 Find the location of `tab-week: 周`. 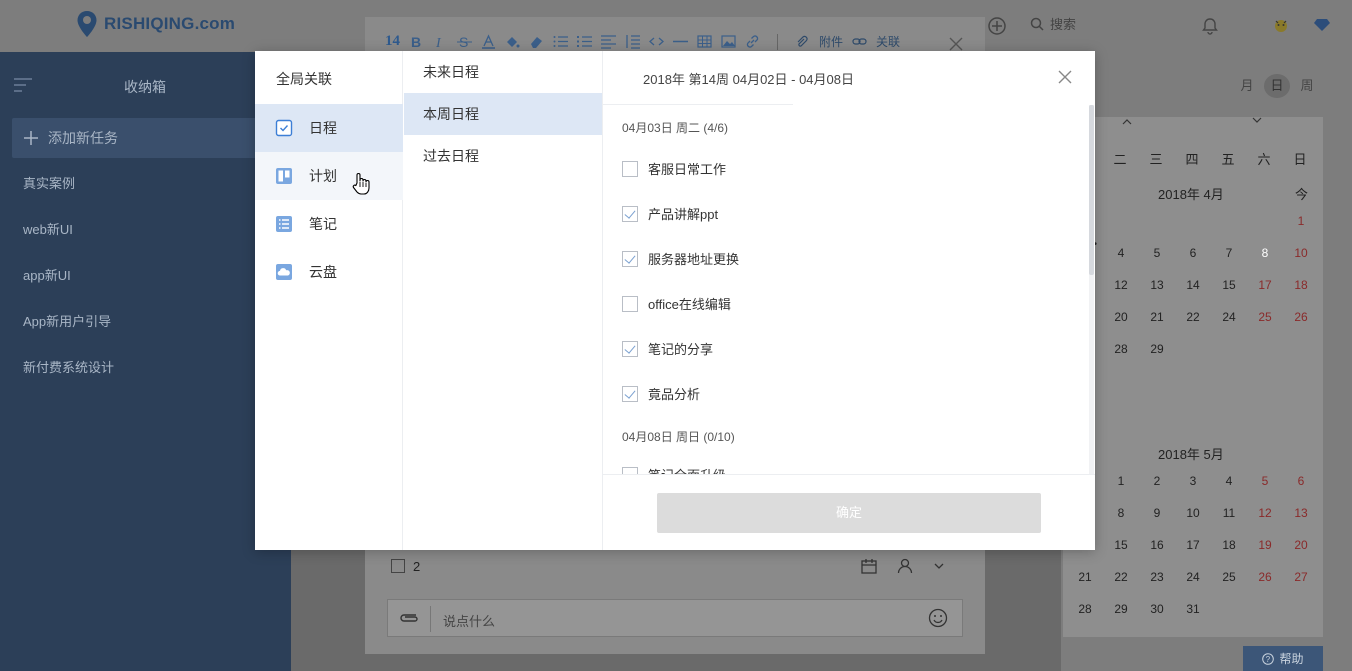

tab-week: 周 is located at coordinates (1307, 86).